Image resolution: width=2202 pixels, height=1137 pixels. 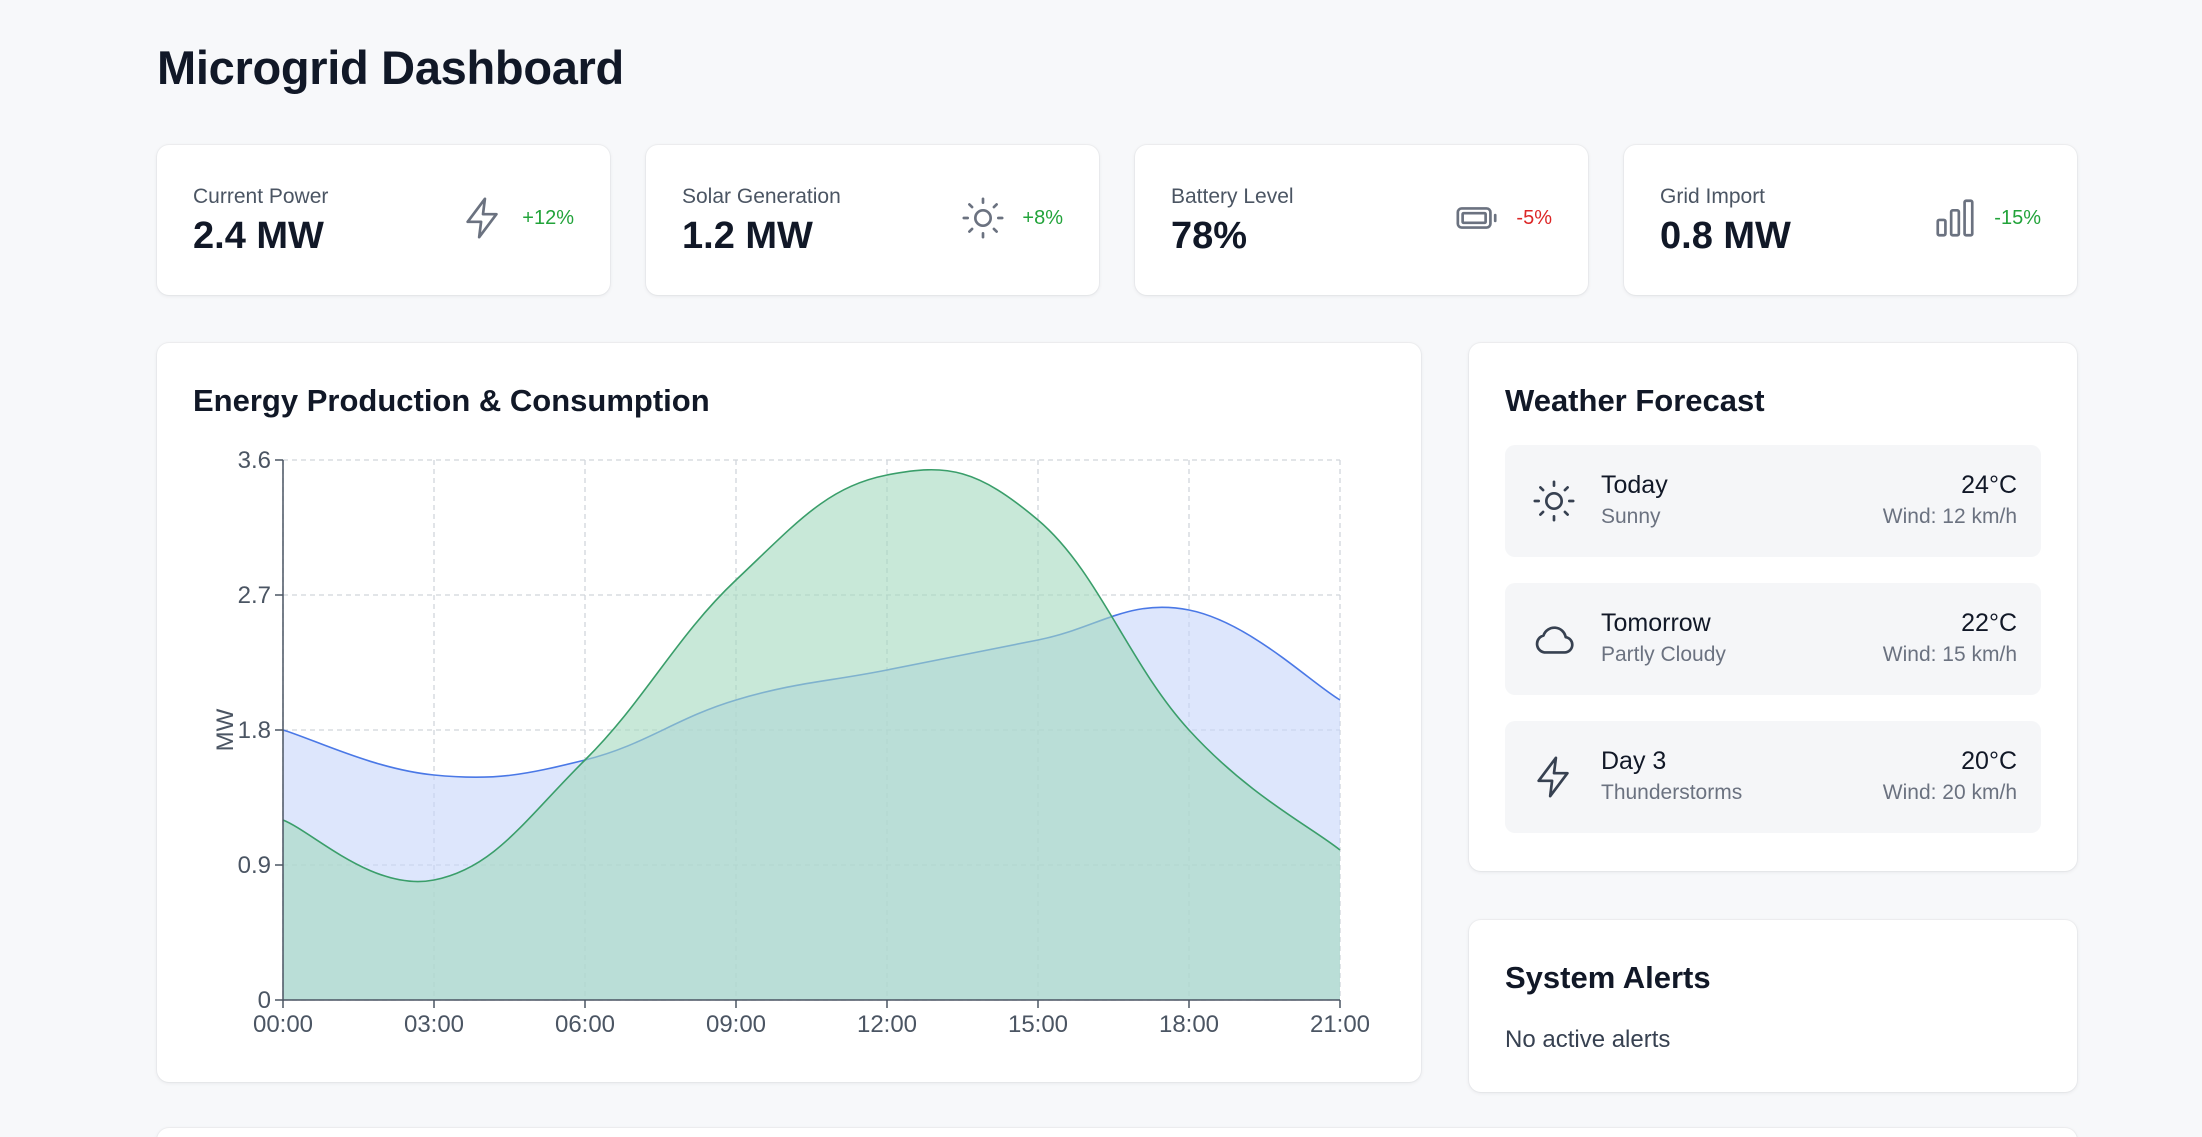 I want to click on forecast-condition: Thunderstorms, so click(x=1672, y=792).